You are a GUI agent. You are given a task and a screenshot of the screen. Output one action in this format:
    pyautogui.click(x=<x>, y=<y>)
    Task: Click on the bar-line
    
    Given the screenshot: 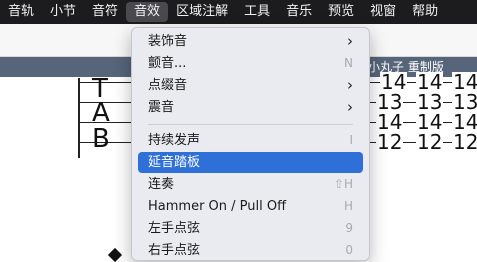 What is the action you would take?
    pyautogui.click(x=79, y=118)
    